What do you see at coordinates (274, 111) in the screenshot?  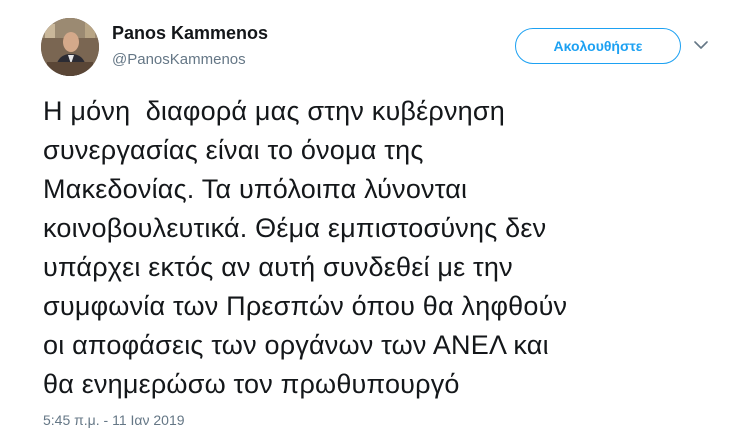 I see `tweet-text-line: Η μόνη διαφορά μας στην κυβέρνηση` at bounding box center [274, 111].